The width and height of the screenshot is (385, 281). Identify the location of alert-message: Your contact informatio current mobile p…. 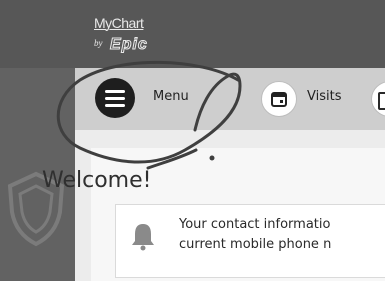
(255, 235).